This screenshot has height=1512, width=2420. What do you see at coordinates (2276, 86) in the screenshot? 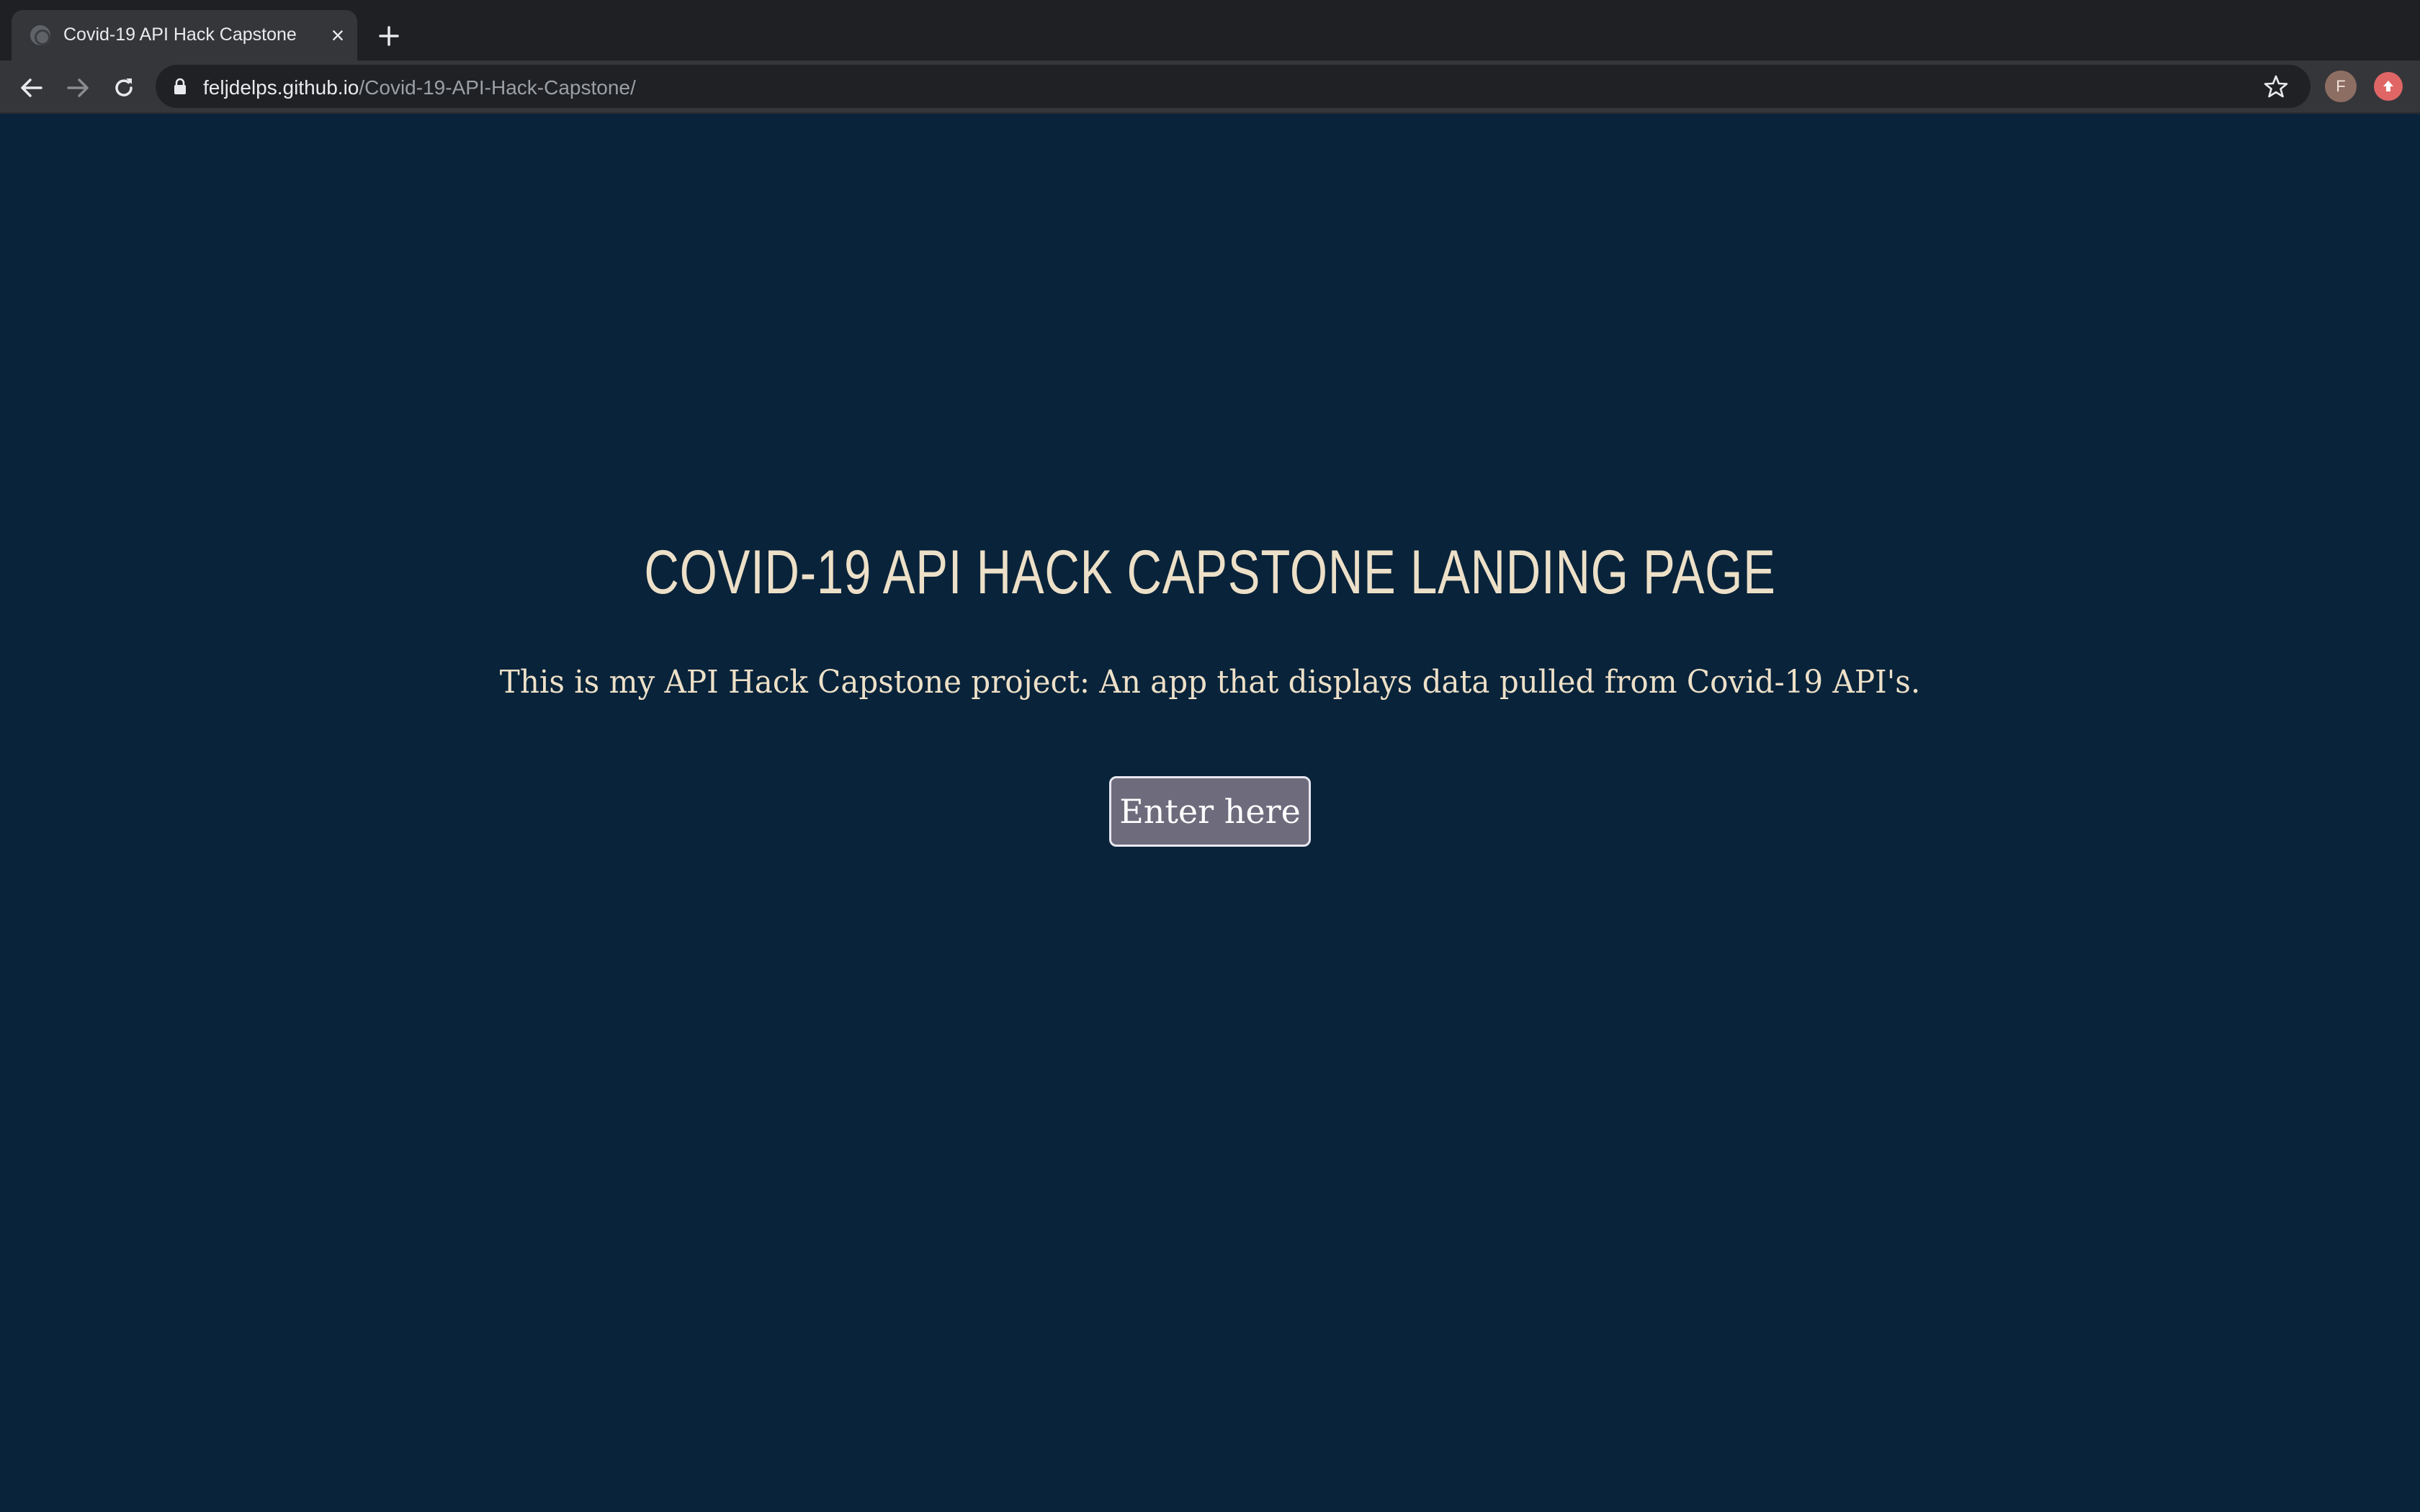
I see `star-icon` at bounding box center [2276, 86].